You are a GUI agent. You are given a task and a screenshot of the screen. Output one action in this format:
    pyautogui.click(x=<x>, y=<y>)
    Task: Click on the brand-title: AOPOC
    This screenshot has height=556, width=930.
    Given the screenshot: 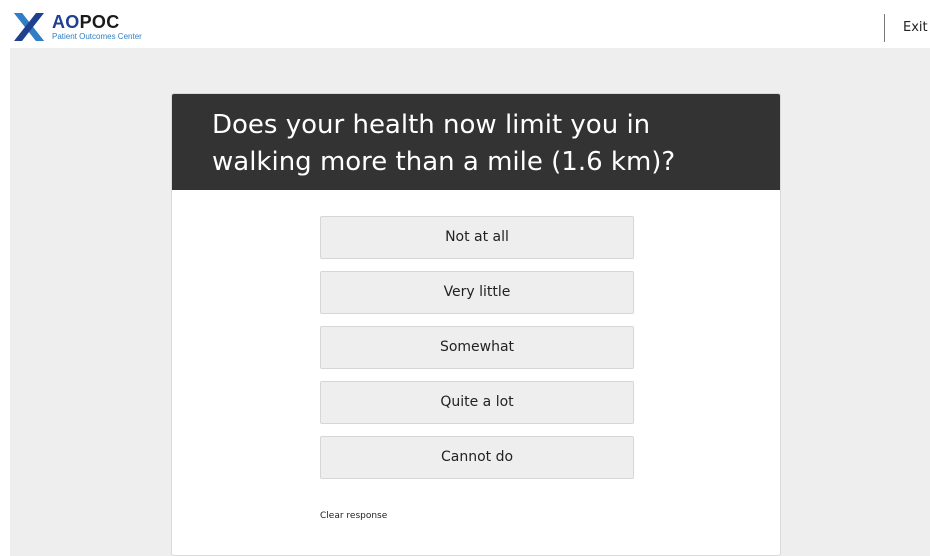 What is the action you would take?
    pyautogui.click(x=97, y=22)
    